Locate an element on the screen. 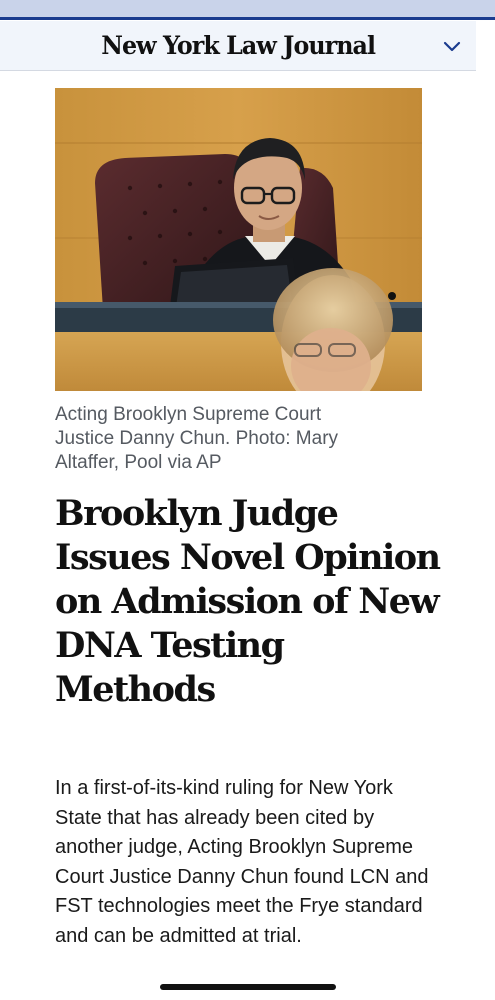 Image resolution: width=495 pixels, height=1000 pixels. site-header: New York Law Journal is located at coordinates (238, 46).